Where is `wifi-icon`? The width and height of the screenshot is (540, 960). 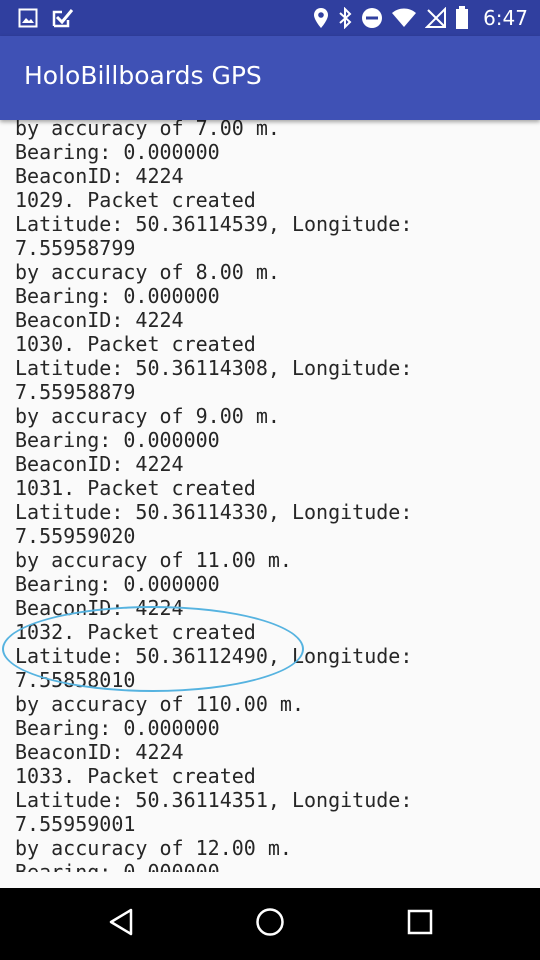
wifi-icon is located at coordinates (404, 18).